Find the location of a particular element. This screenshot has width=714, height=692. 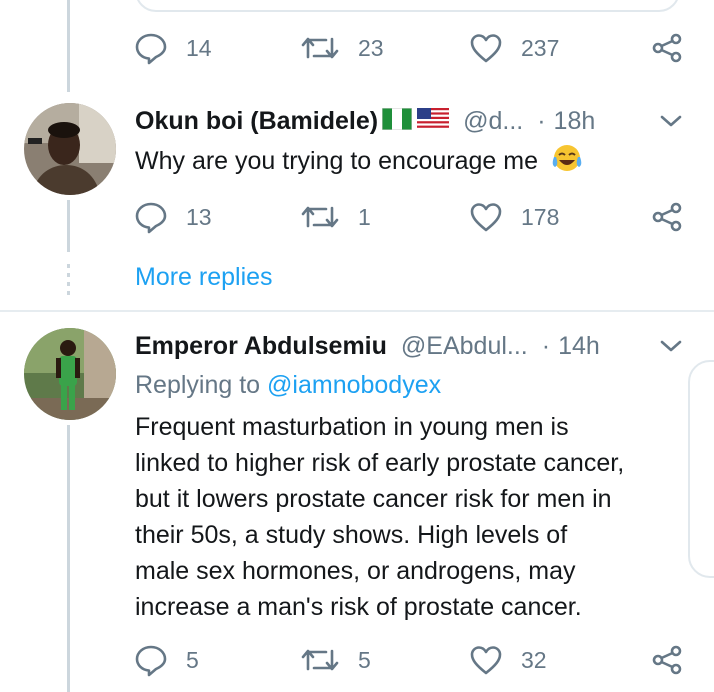

reply2-timestamp: 14h is located at coordinates (579, 346).